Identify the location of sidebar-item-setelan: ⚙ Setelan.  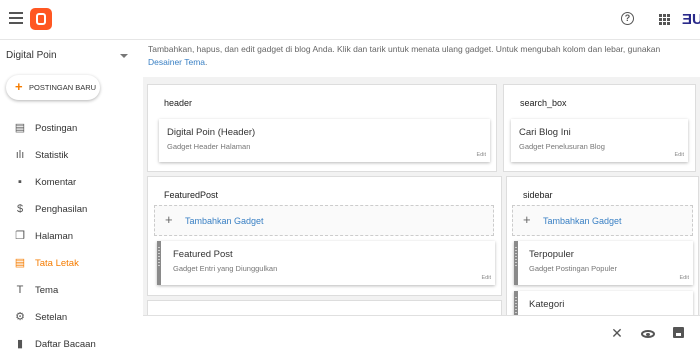
(71, 318).